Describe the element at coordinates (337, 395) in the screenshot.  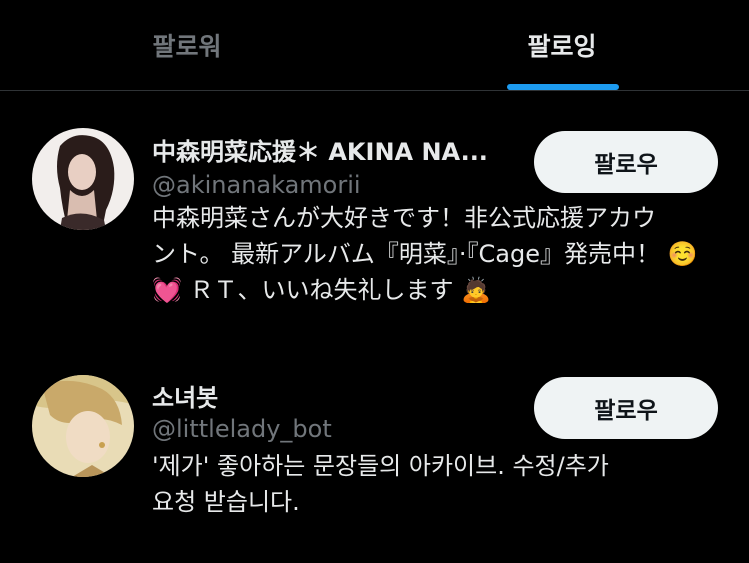
I see `display-name: 소녀봇` at that location.